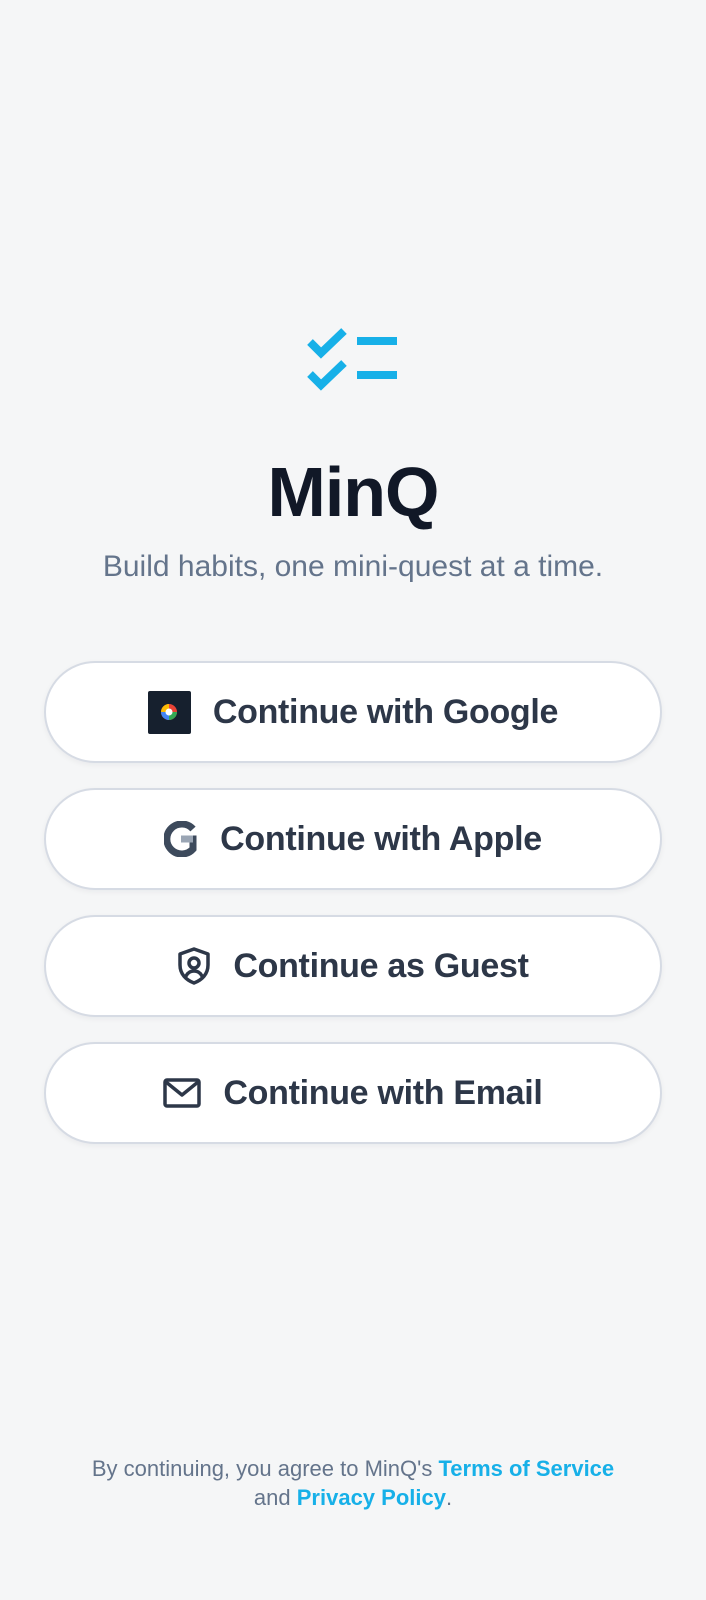 The image size is (706, 1600). I want to click on app-title: MinQ, so click(353, 492).